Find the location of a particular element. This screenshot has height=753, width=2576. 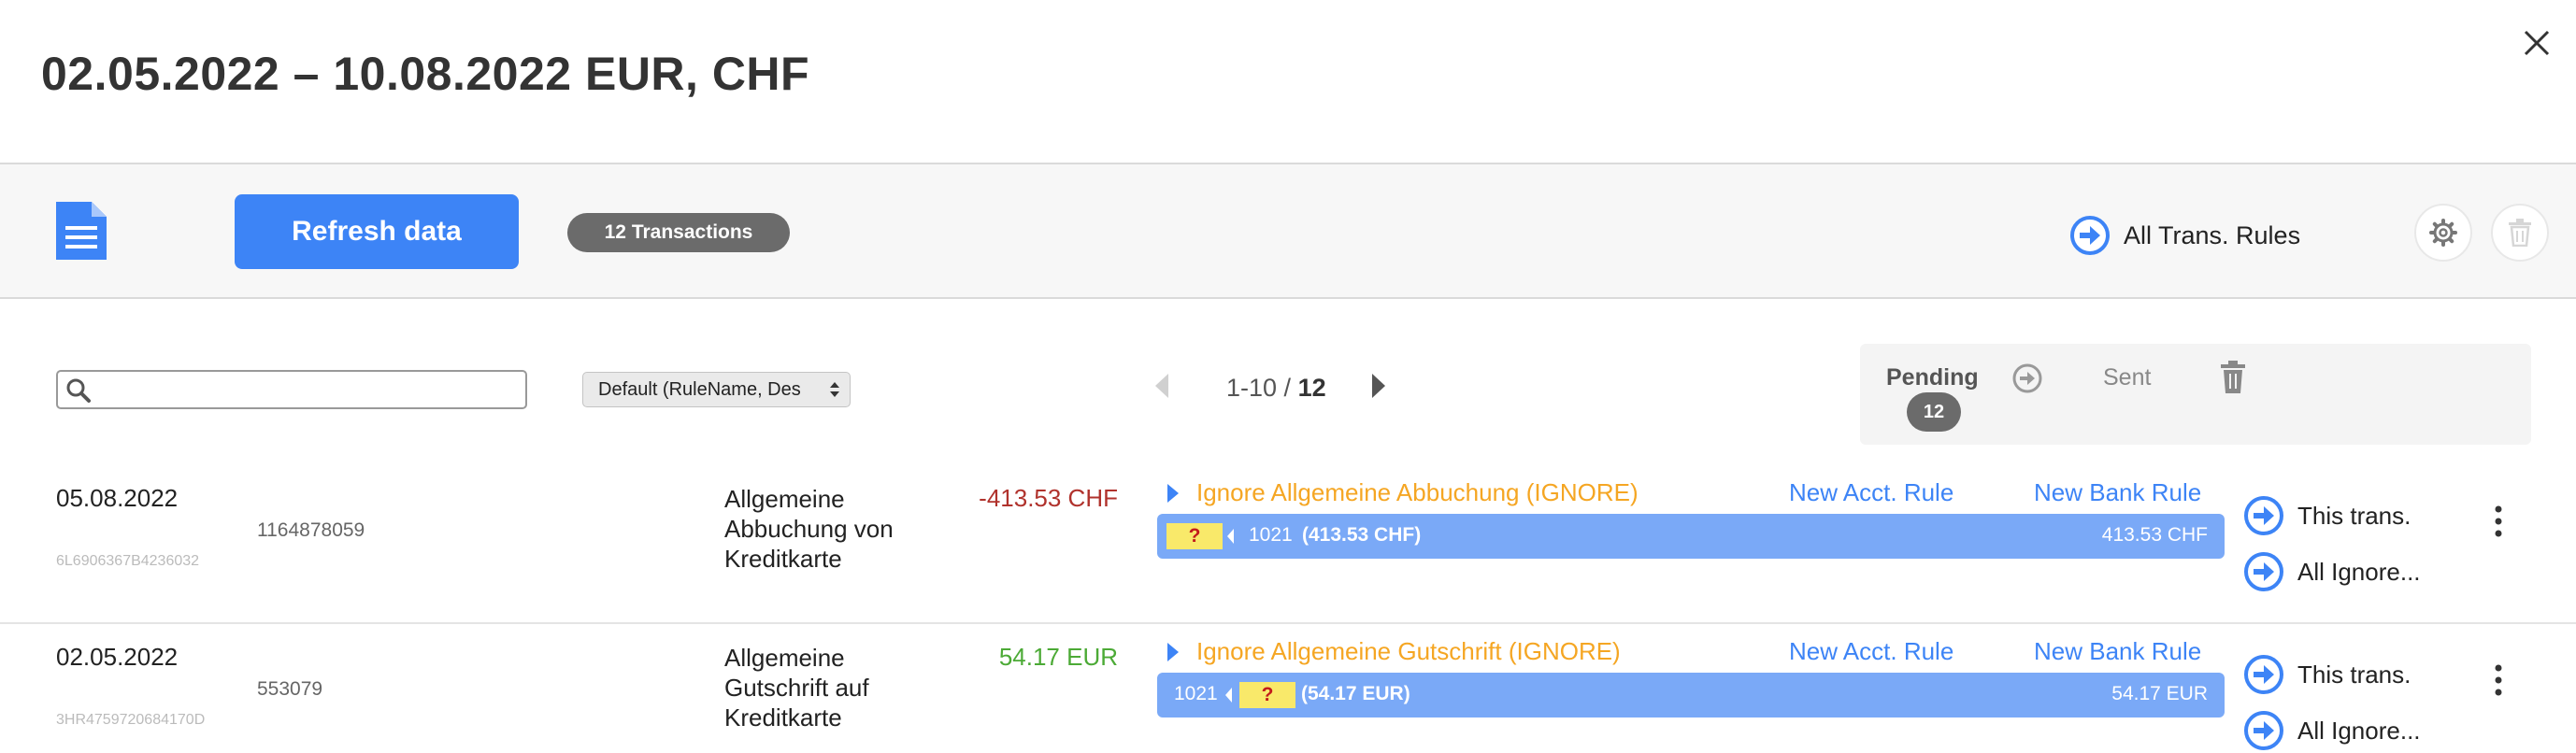

rule-toggle: Ignore Allgemeine Gutschrift (IGNORE) is located at coordinates (1393, 651).